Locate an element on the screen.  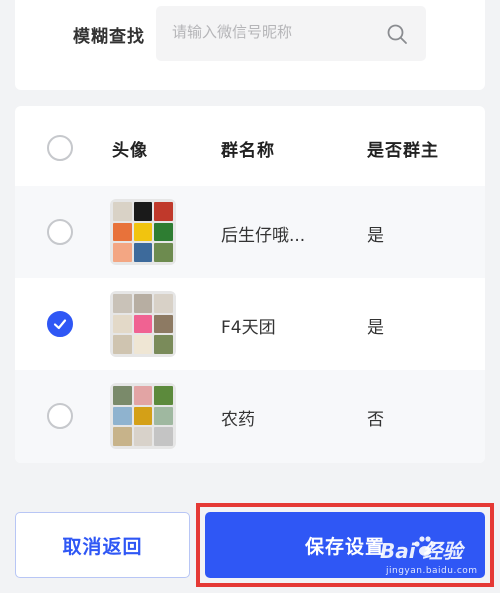
checkmark-icon is located at coordinates (60, 324).